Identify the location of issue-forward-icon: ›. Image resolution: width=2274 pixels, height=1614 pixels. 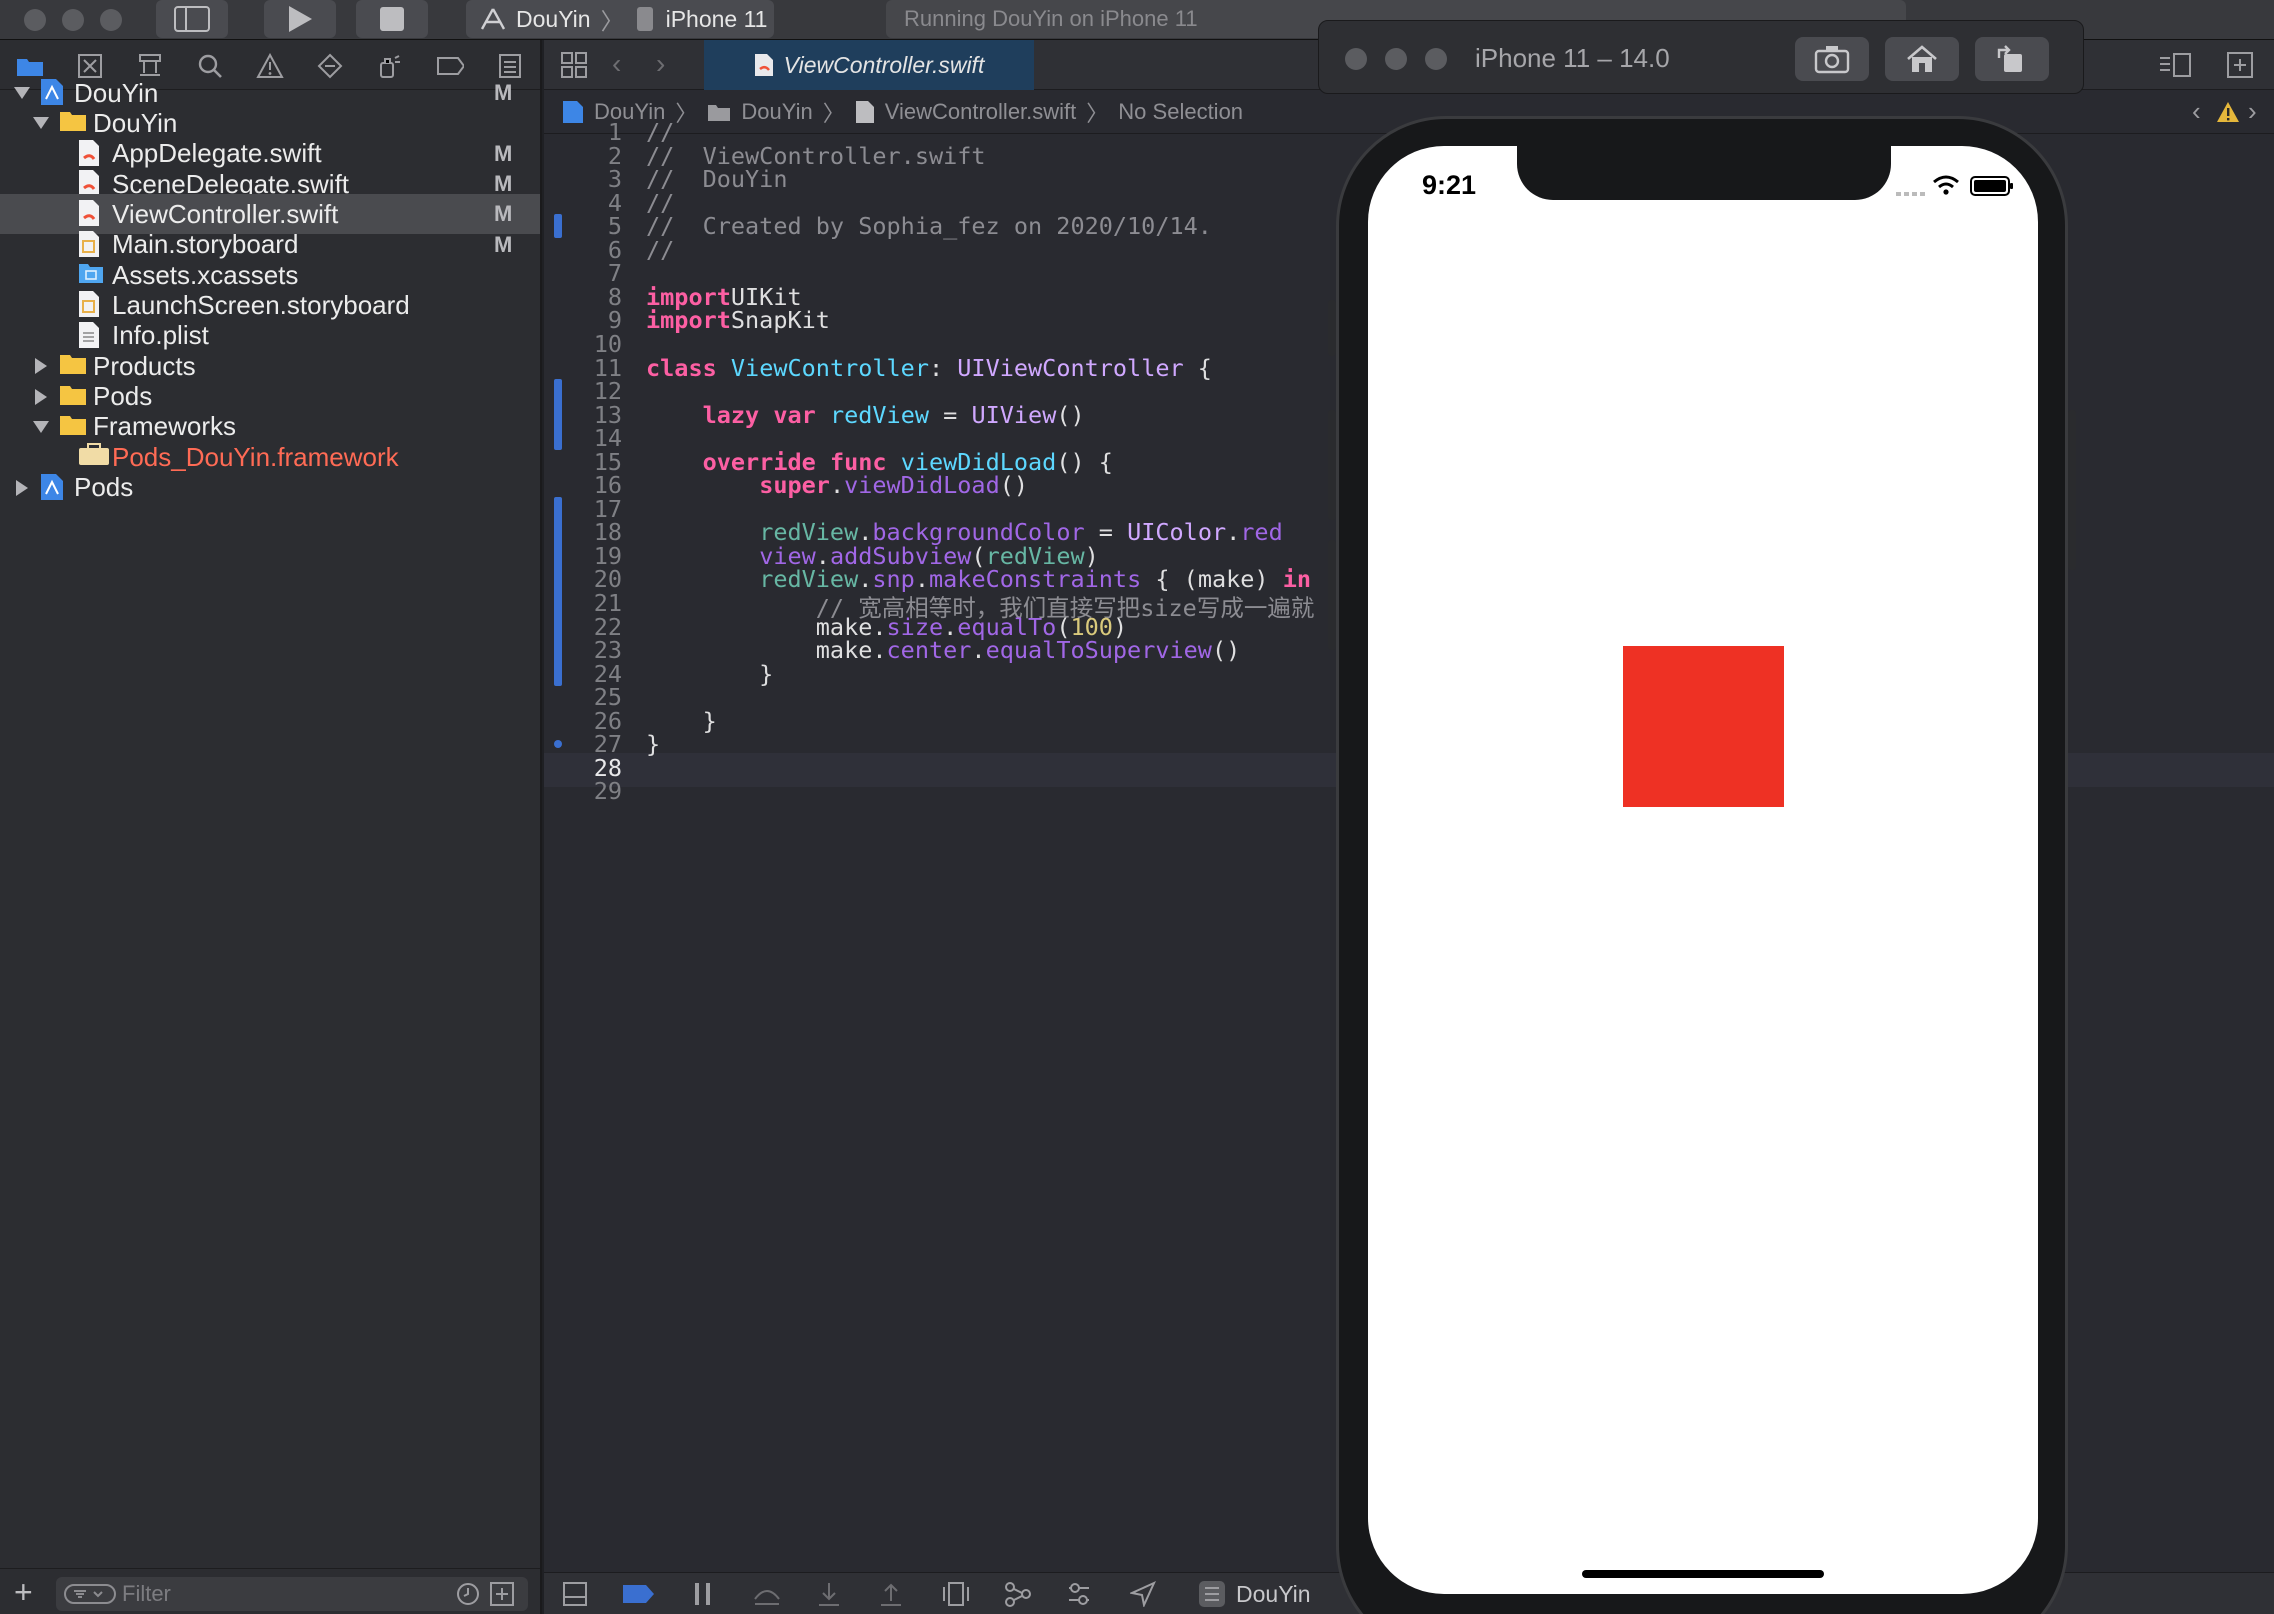
(2252, 111).